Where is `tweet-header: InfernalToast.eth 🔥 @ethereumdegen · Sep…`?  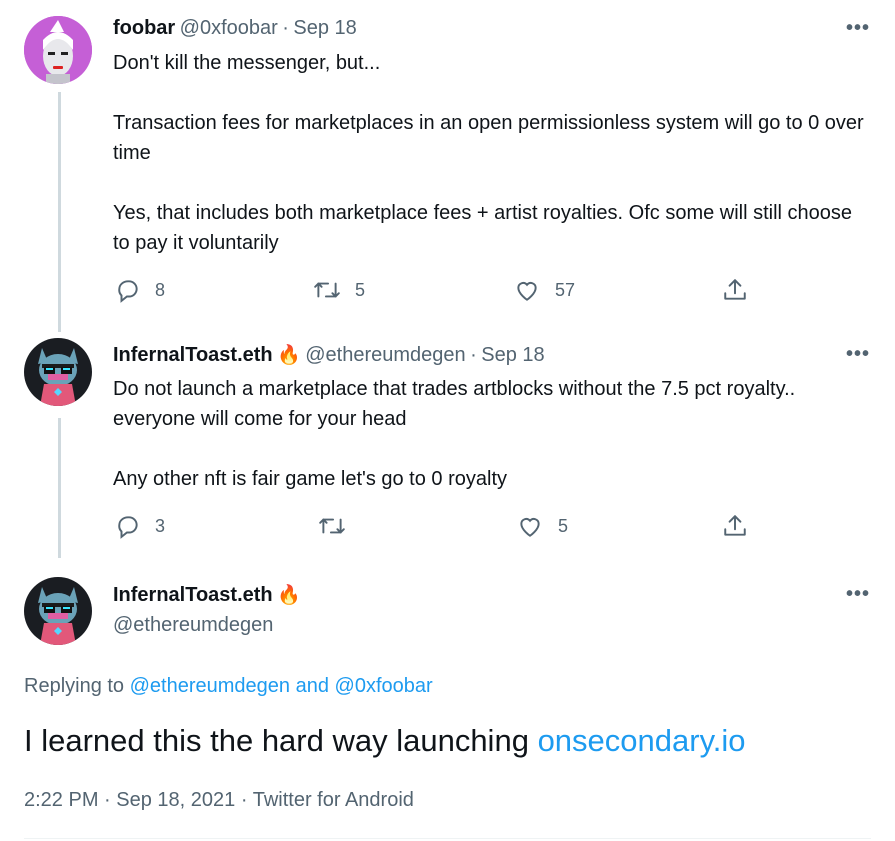
tweet-header: InfernalToast.eth 🔥 @ethereumdegen · Sep… is located at coordinates (329, 355).